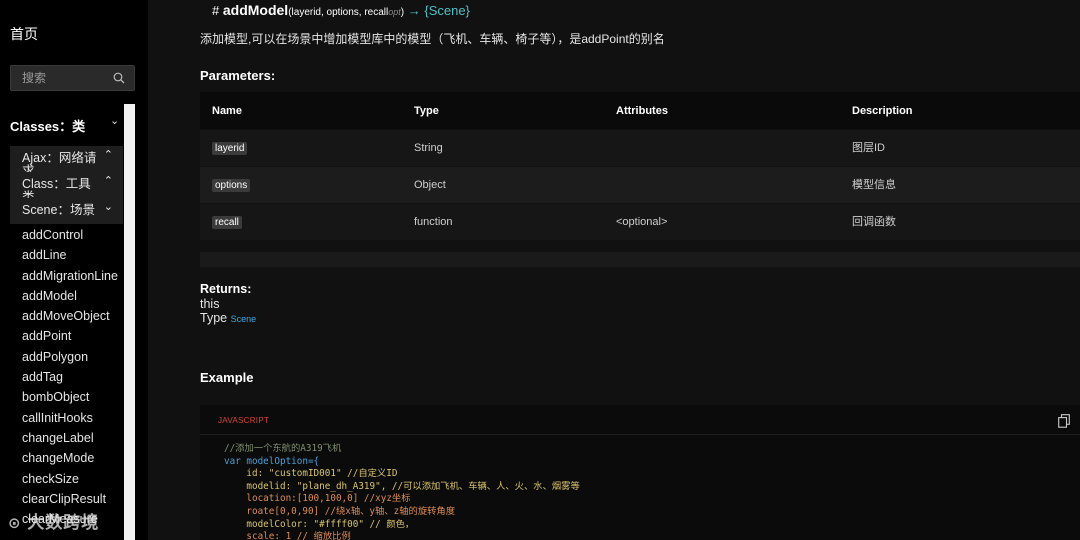  I want to click on code-line: var modelOption={, so click(272, 461).